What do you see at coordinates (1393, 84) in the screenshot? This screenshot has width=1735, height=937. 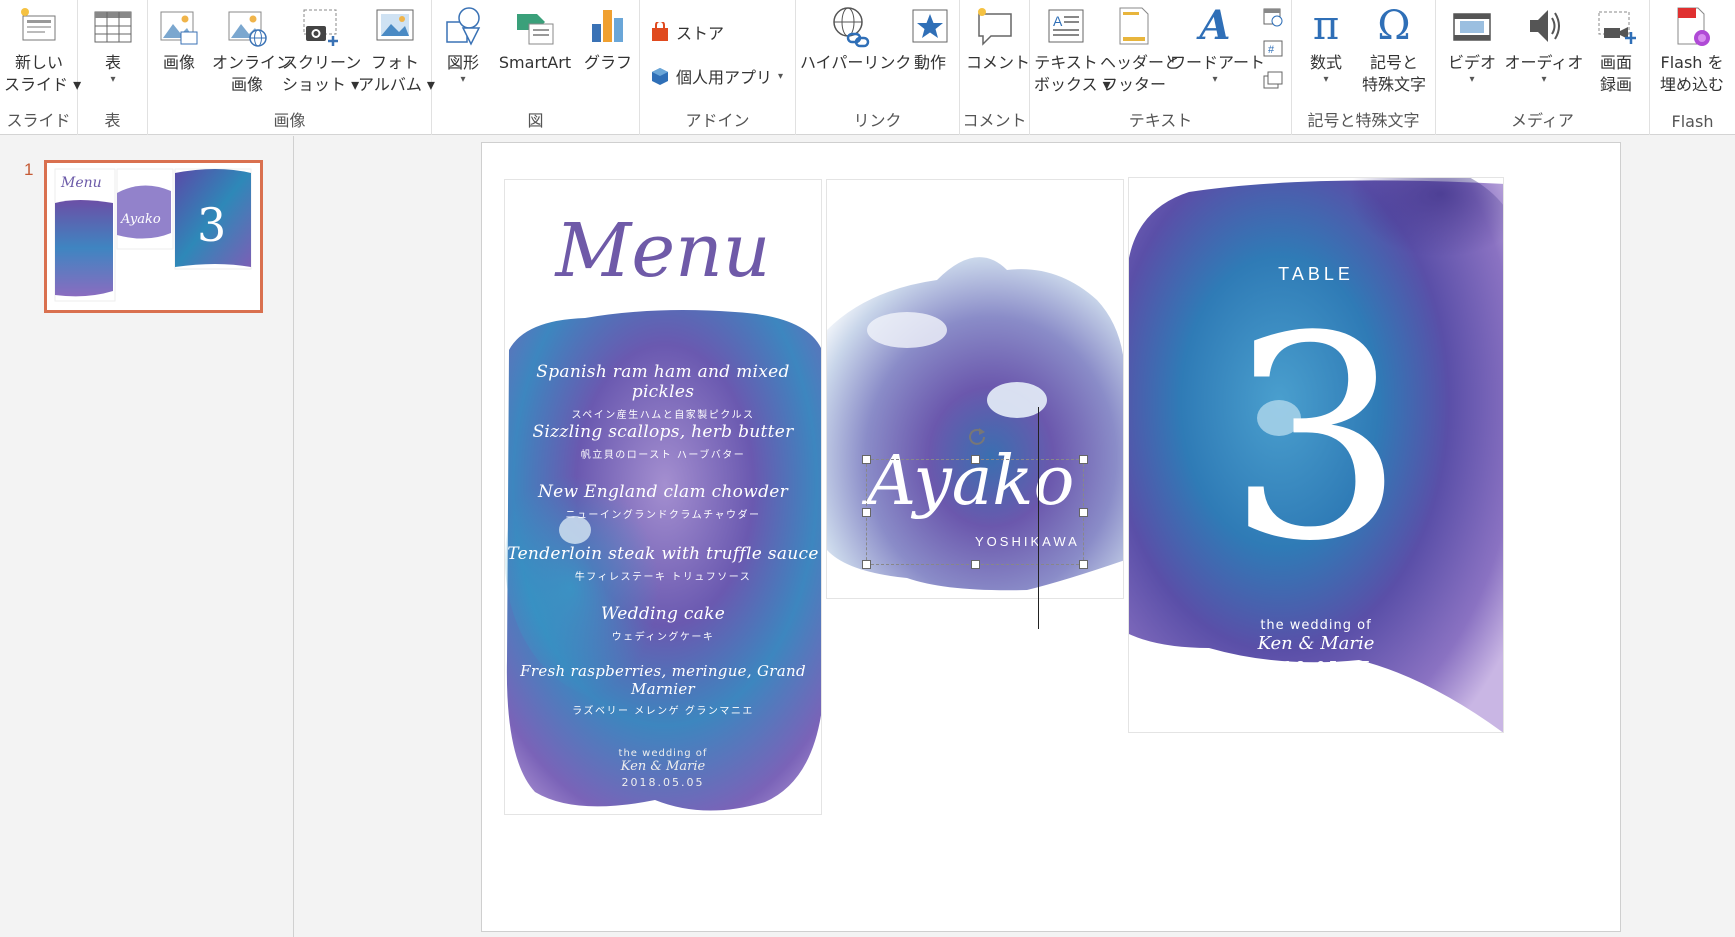 I see `symbol-label-line2: 特殊文字` at bounding box center [1393, 84].